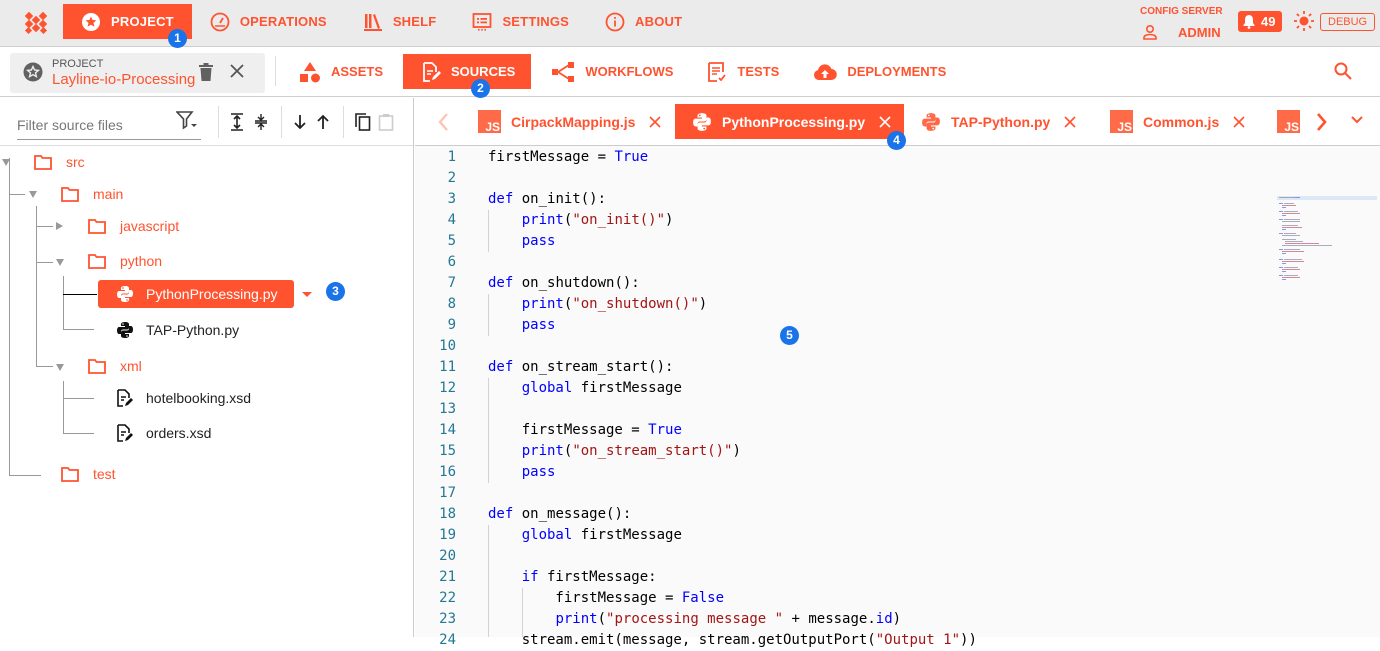 This screenshot has width=1380, height=651. What do you see at coordinates (206, 72) in the screenshot?
I see `delete-project-icon` at bounding box center [206, 72].